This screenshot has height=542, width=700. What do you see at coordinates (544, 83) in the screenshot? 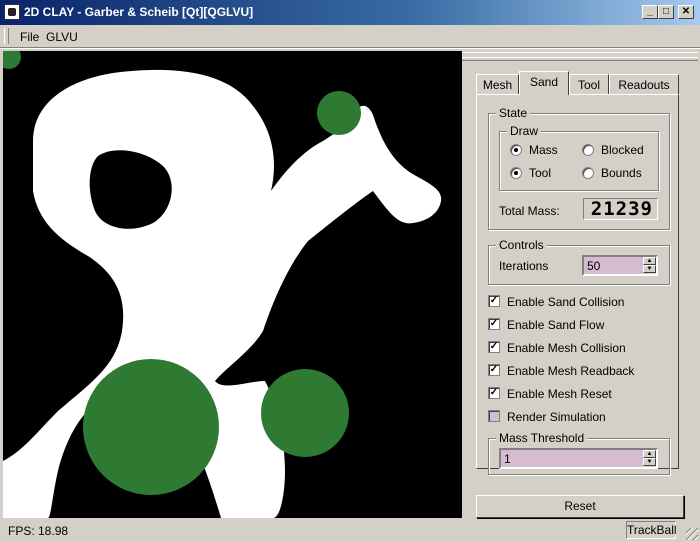
I see `tab-sand: Sand` at bounding box center [544, 83].